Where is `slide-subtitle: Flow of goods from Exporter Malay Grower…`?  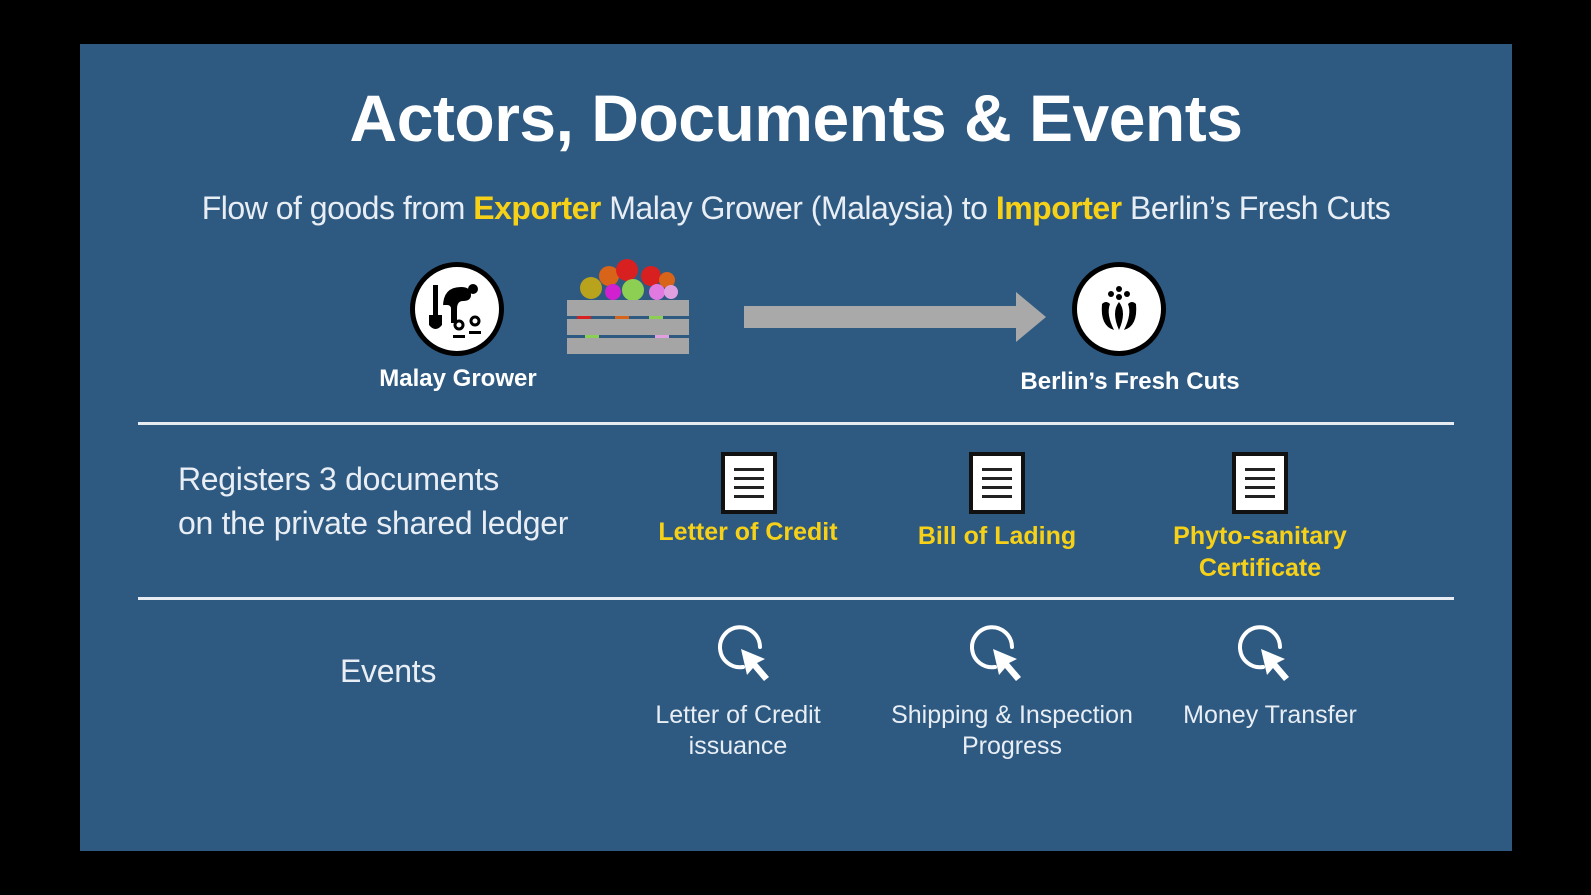 slide-subtitle: Flow of goods from Exporter Malay Grower… is located at coordinates (796, 208).